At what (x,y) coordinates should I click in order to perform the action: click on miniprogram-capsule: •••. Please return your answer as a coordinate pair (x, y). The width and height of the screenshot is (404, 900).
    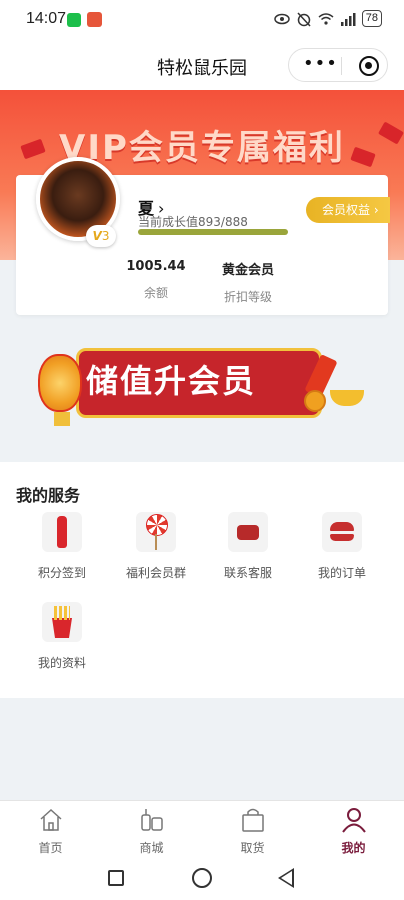
    Looking at the image, I should click on (338, 65).